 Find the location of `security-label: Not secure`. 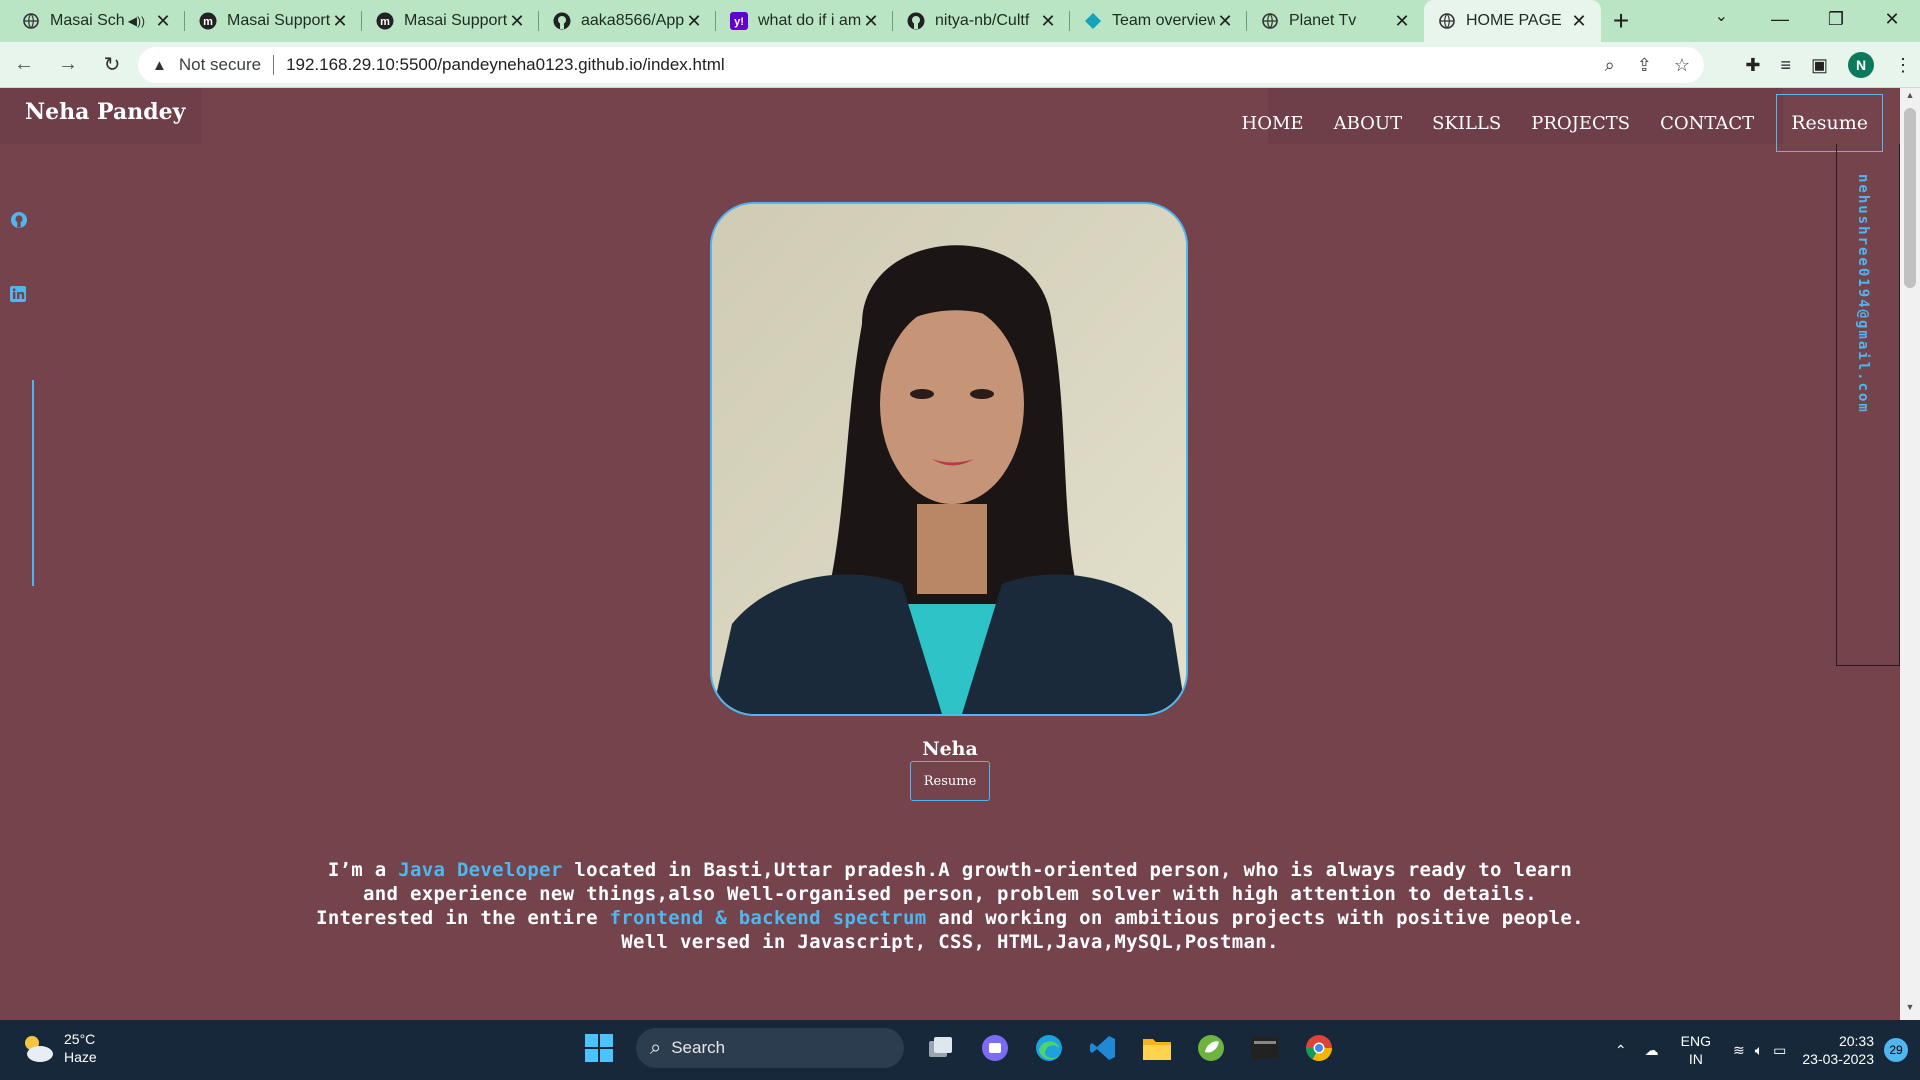

security-label: Not secure is located at coordinates (220, 65).